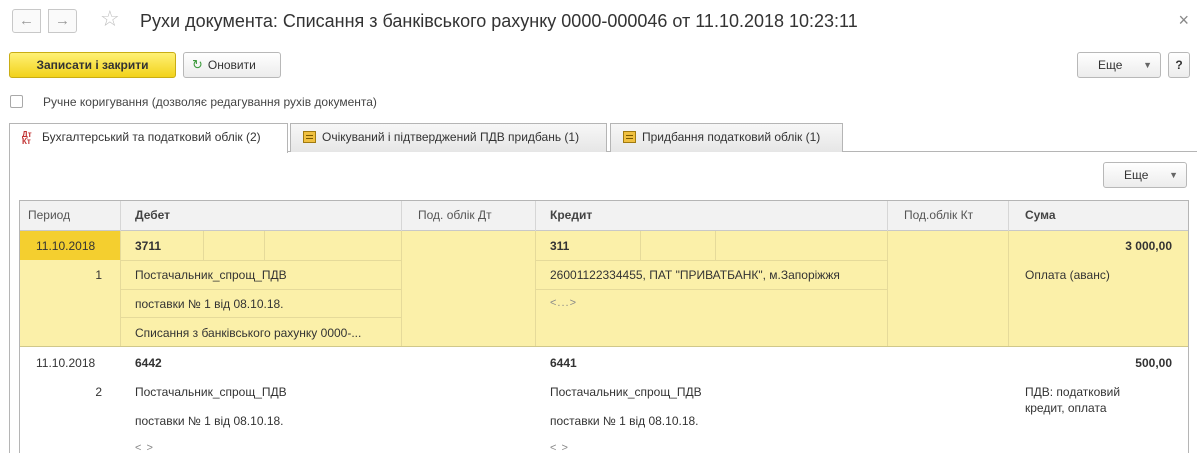 The width and height of the screenshot is (1197, 453). I want to click on column-credit: Кредит, so click(712, 216).